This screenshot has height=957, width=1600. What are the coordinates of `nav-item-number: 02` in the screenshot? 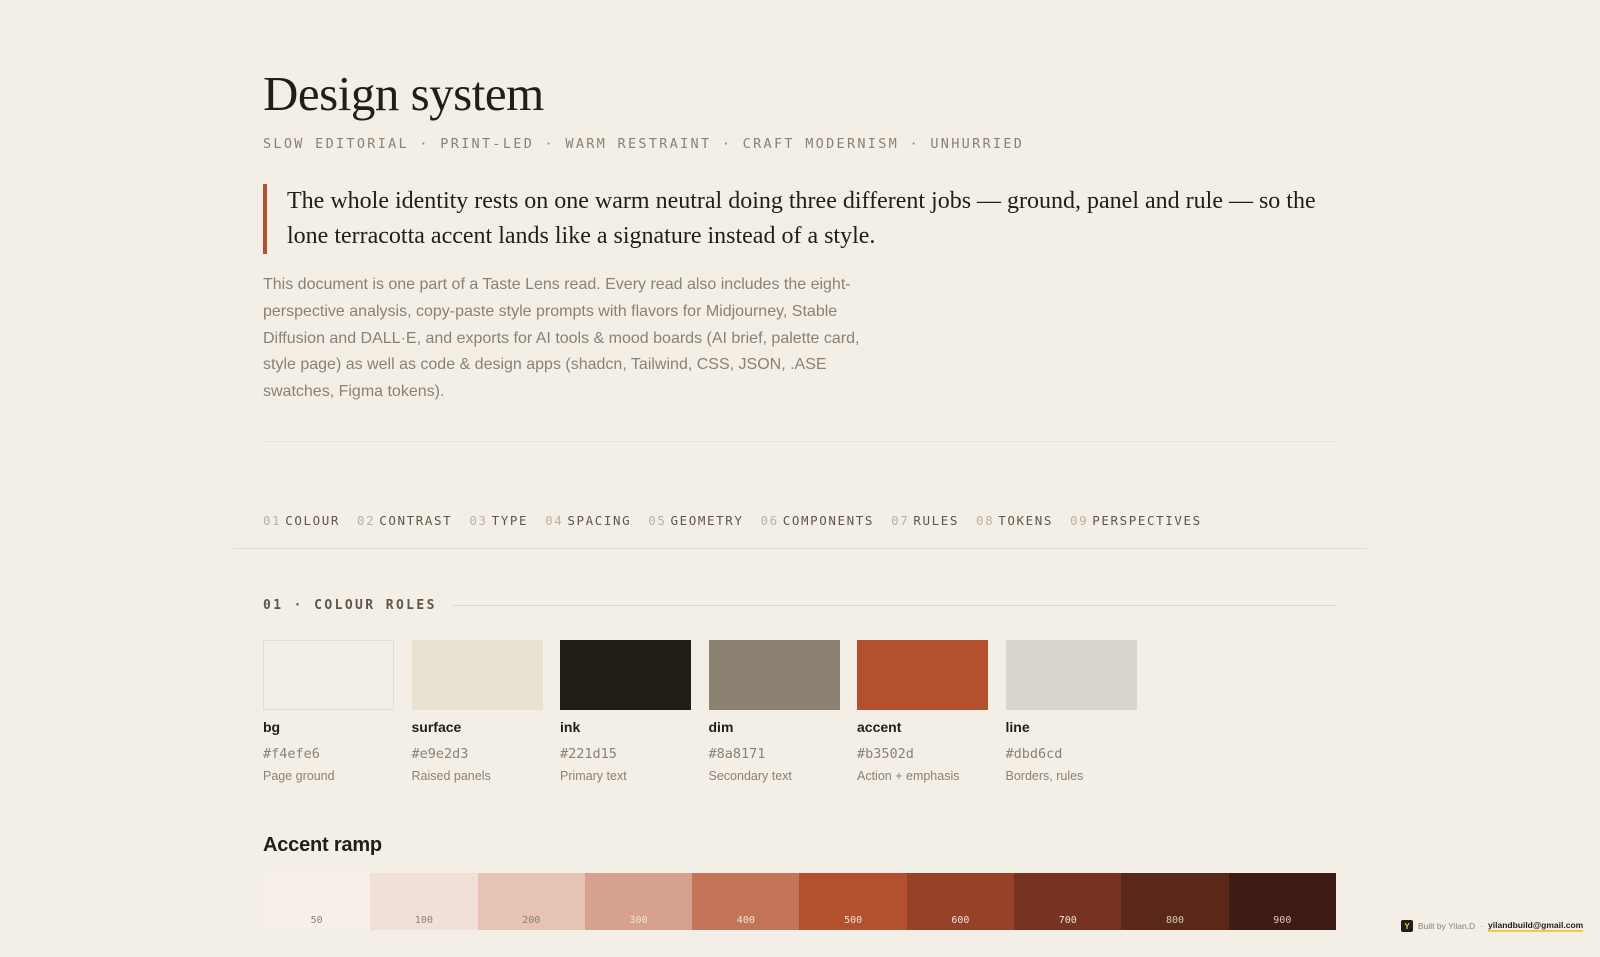 It's located at (366, 520).